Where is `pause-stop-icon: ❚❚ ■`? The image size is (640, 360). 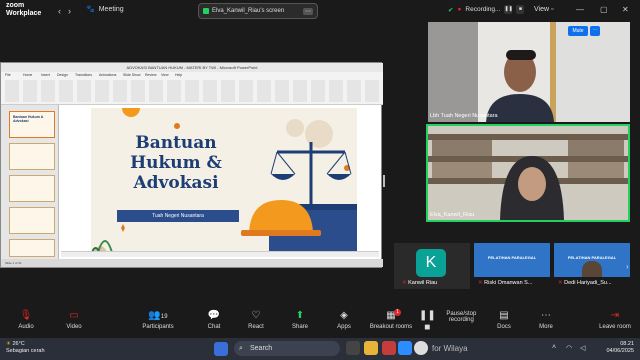
pause-stop-icon: ❚❚ ■ is located at coordinates (427, 321).